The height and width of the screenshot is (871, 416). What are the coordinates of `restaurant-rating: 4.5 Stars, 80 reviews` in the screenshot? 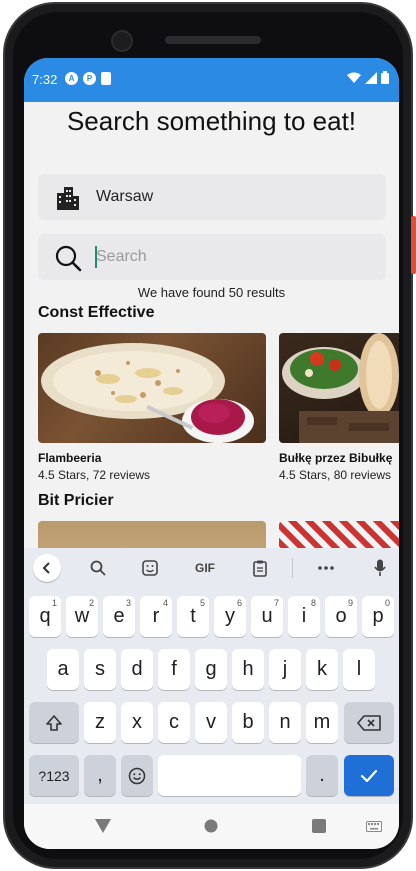 It's located at (335, 475).